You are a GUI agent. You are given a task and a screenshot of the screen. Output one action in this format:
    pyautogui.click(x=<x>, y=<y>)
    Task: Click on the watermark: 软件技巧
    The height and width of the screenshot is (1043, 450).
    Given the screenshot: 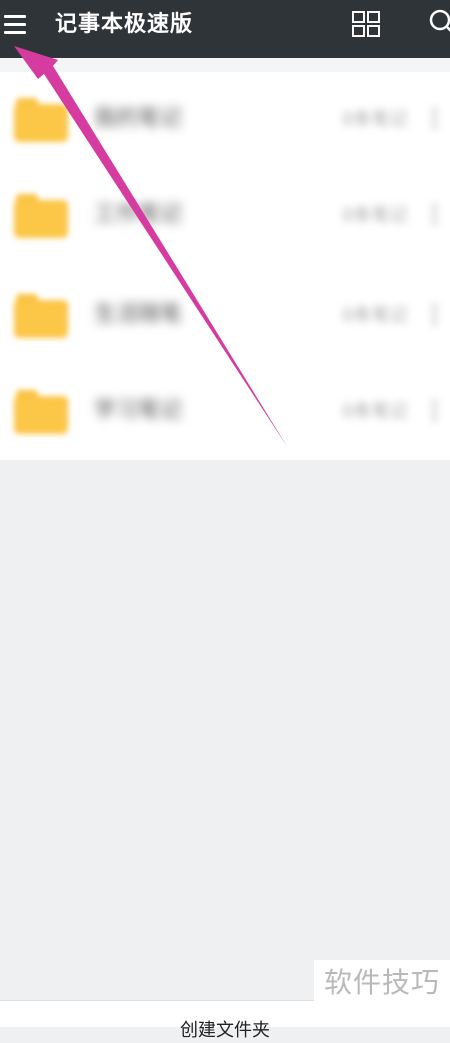 What is the action you would take?
    pyautogui.click(x=382, y=983)
    